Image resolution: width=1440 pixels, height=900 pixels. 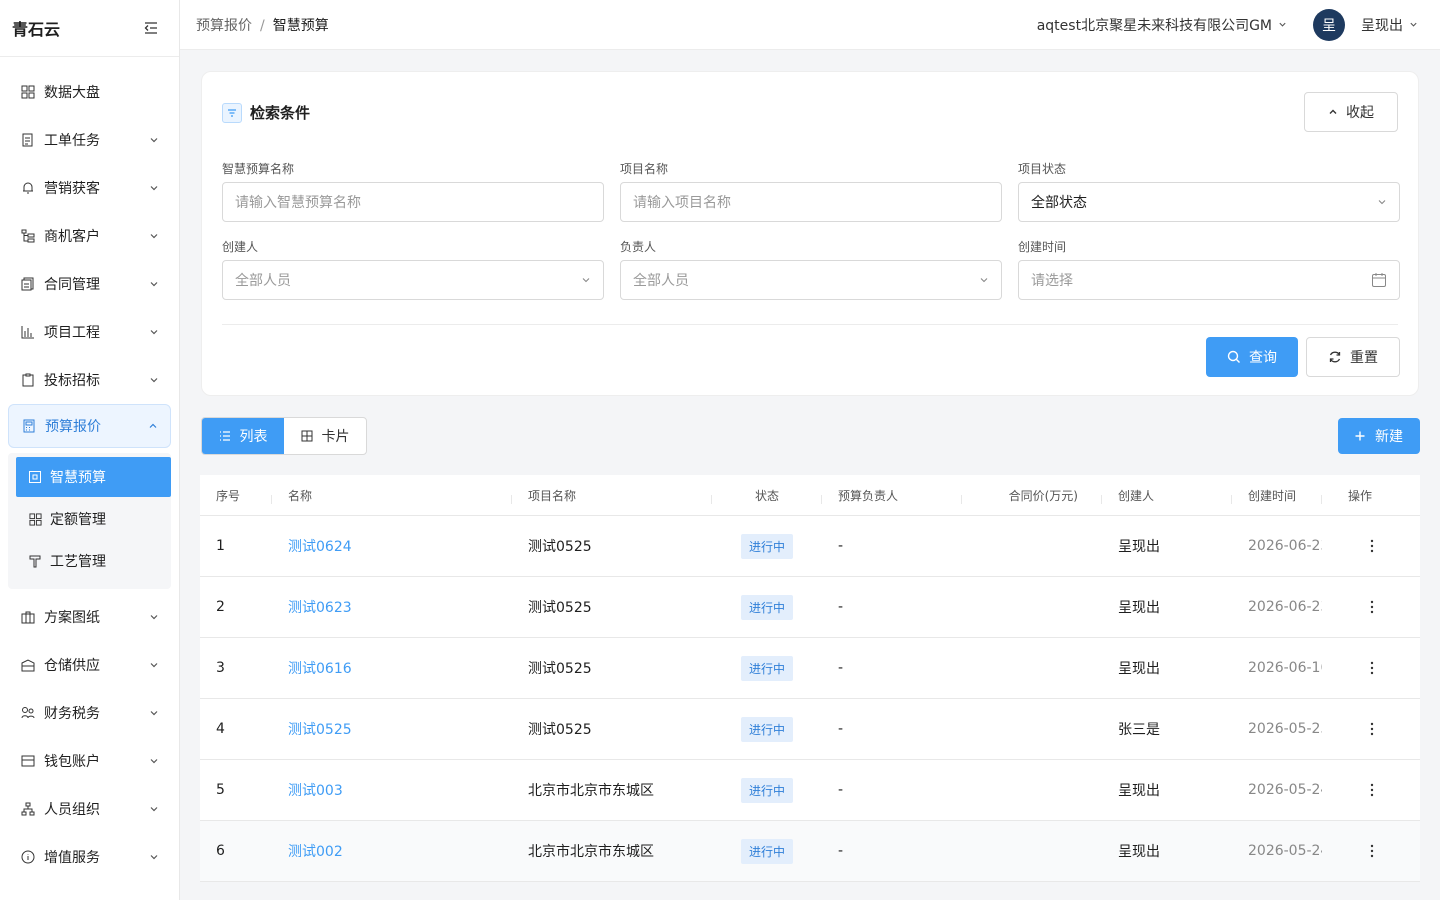 What do you see at coordinates (392, 729) in the screenshot?
I see `budget-name-link: 测试0525` at bounding box center [392, 729].